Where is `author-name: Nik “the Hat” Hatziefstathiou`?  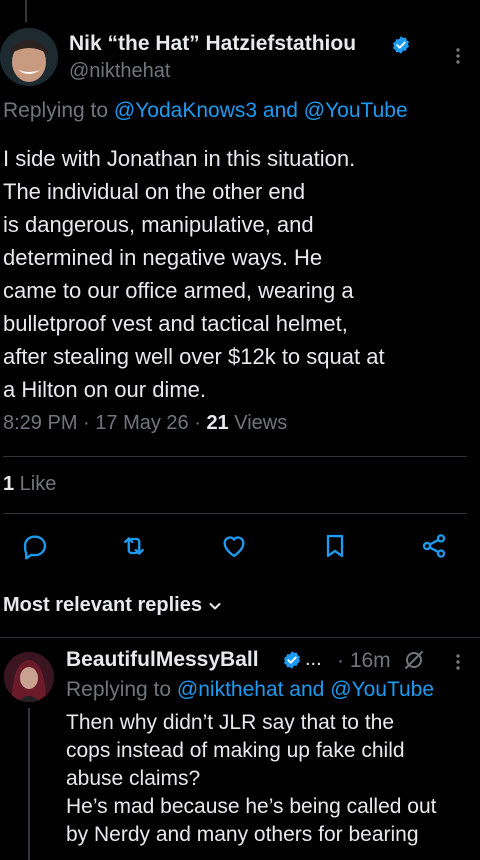
author-name: Nik “the Hat” Hatziefstathiou is located at coordinates (212, 44).